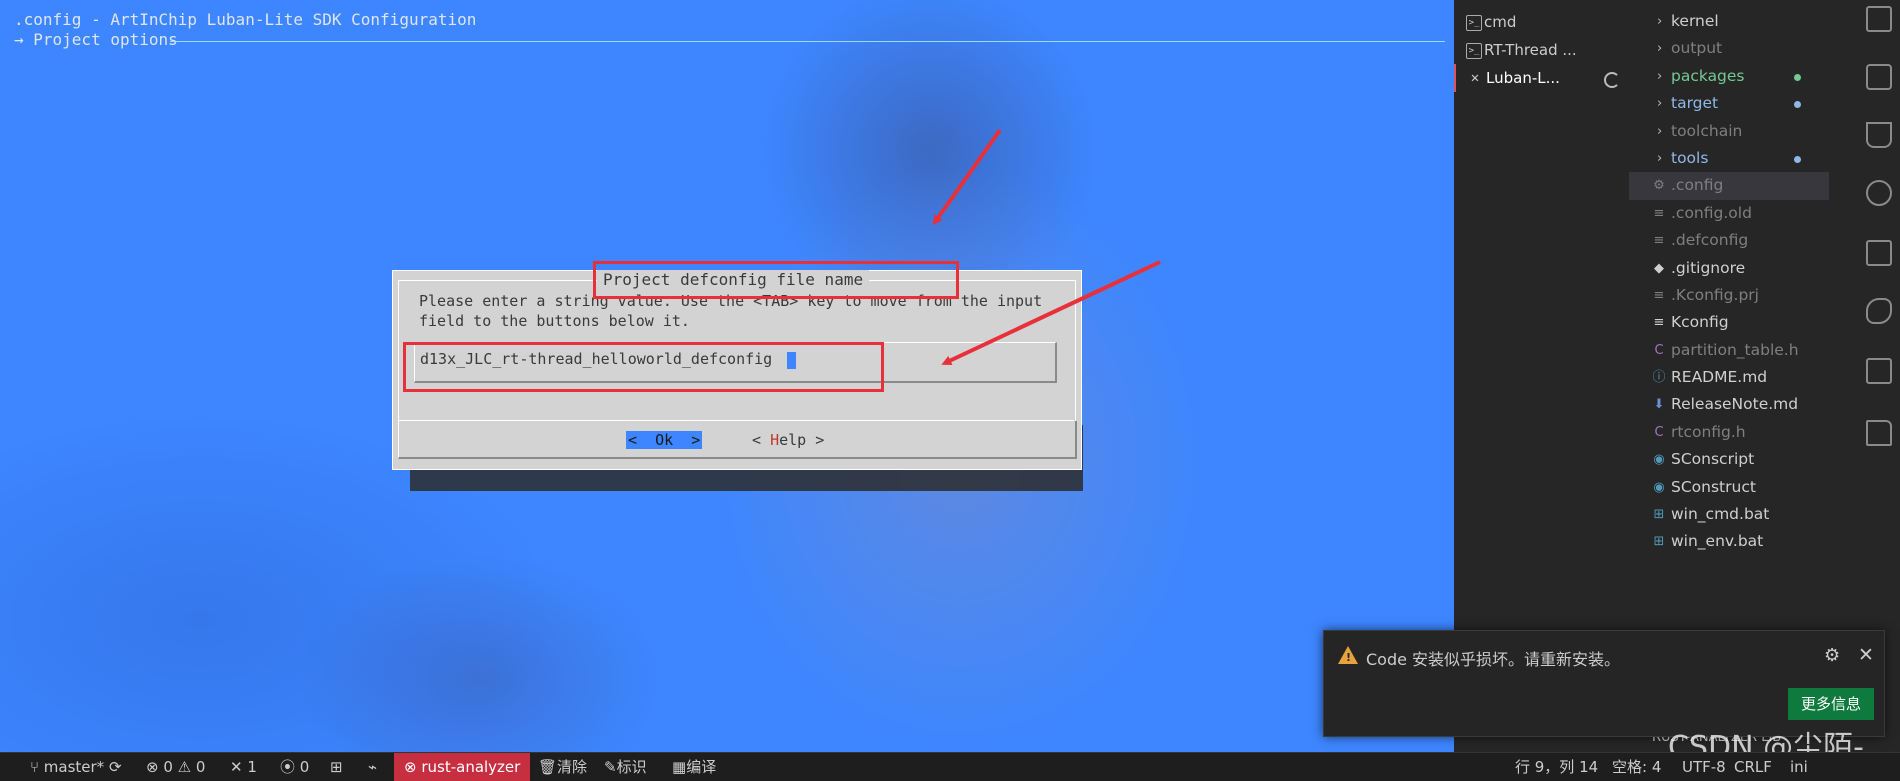 The width and height of the screenshot is (1900, 781). What do you see at coordinates (1541, 22) in the screenshot?
I see `terminal-tab-cmd: >_ cmd` at bounding box center [1541, 22].